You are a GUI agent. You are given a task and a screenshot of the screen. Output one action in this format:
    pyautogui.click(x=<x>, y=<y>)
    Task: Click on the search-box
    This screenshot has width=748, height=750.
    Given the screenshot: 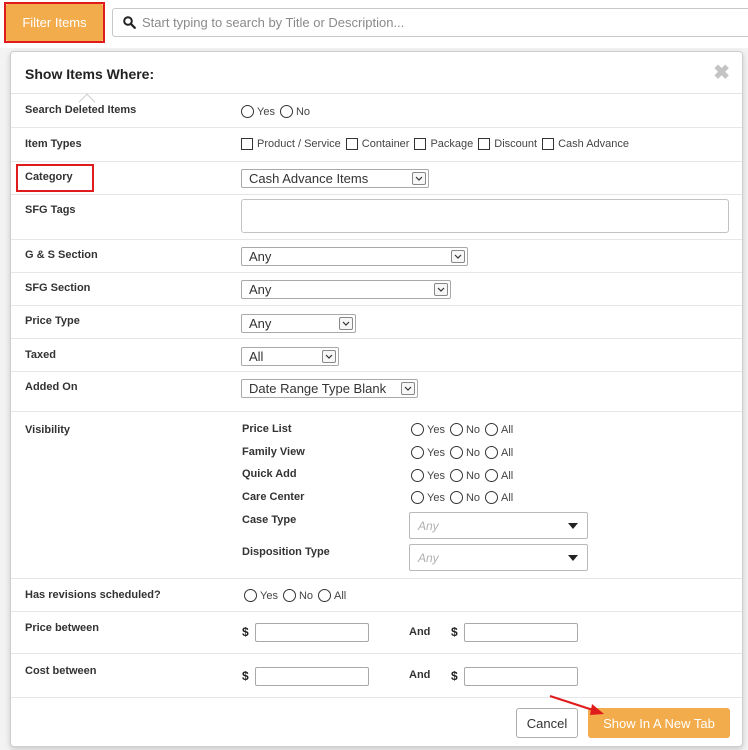 What is the action you would take?
    pyautogui.click(x=430, y=22)
    